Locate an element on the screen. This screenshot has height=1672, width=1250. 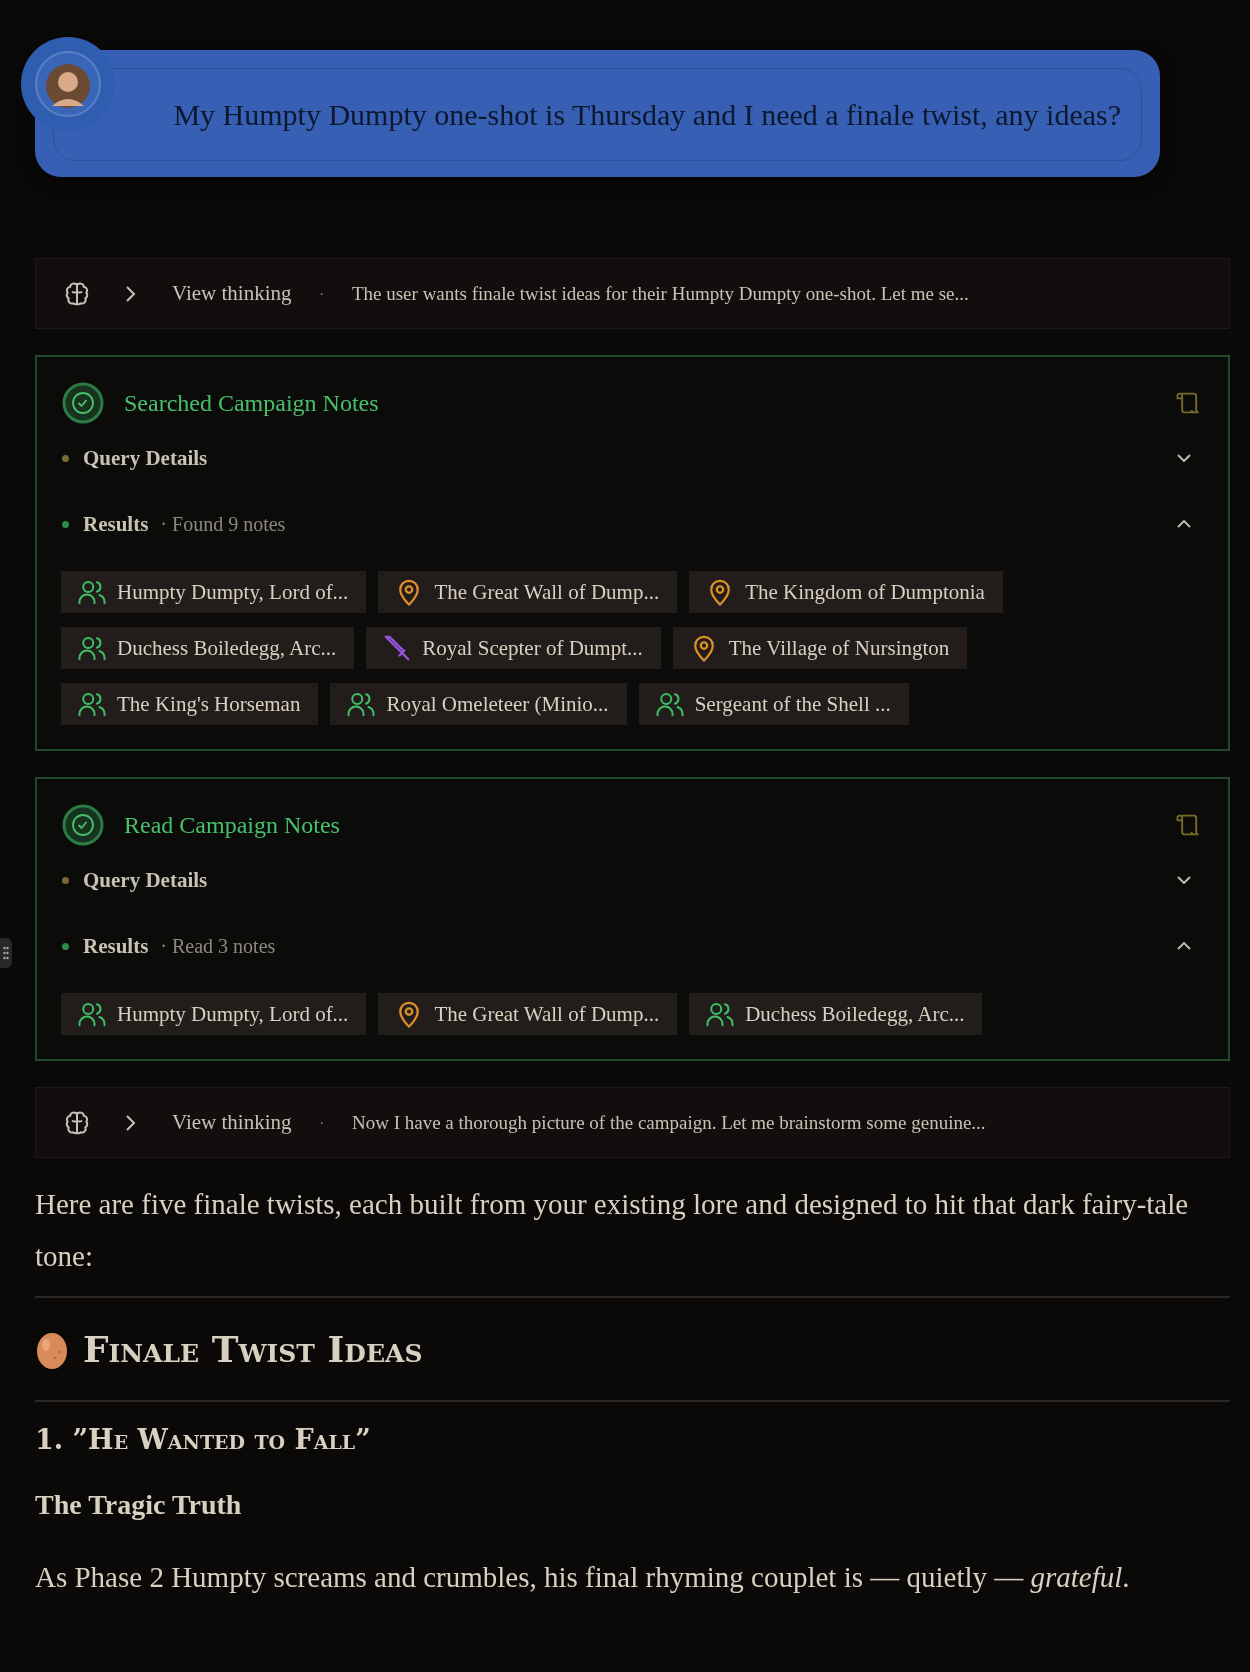
grip-icon is located at coordinates (6, 953).